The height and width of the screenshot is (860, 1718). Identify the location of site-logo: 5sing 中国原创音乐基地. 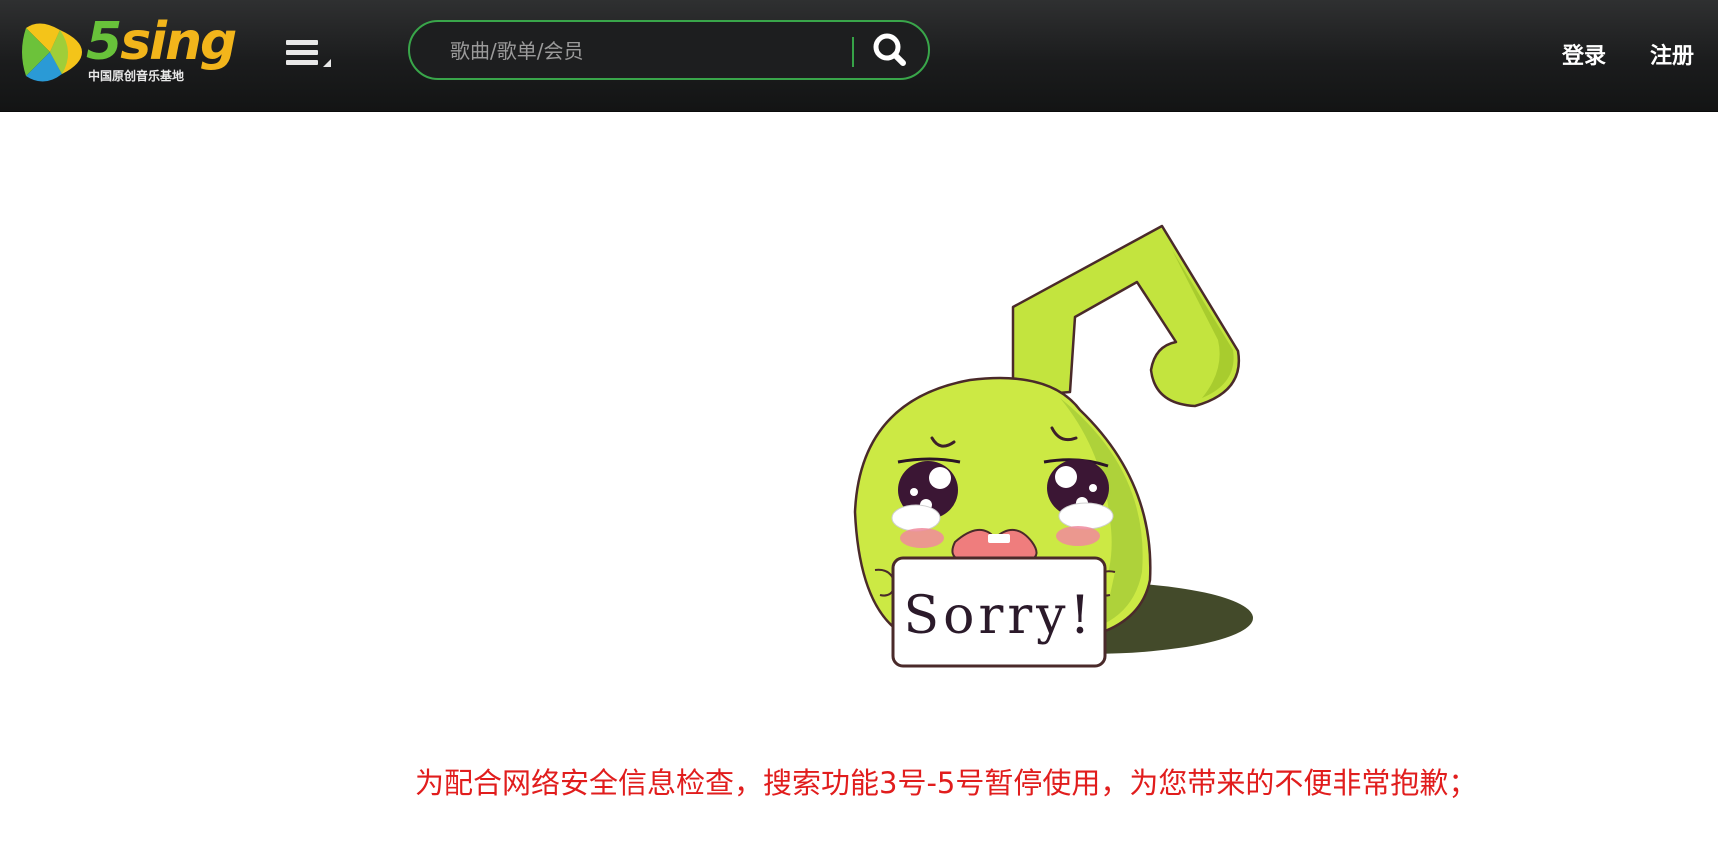
(128, 49).